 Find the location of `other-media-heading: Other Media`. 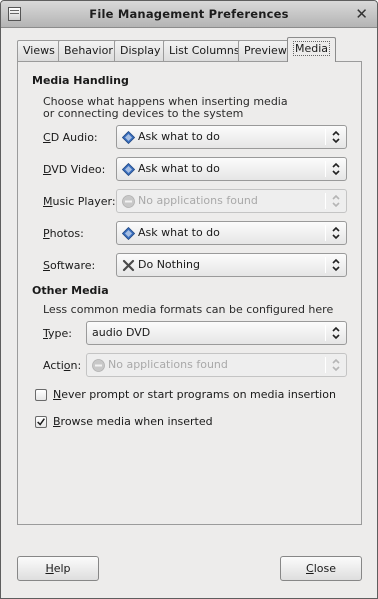

other-media-heading: Other Media is located at coordinates (70, 290).